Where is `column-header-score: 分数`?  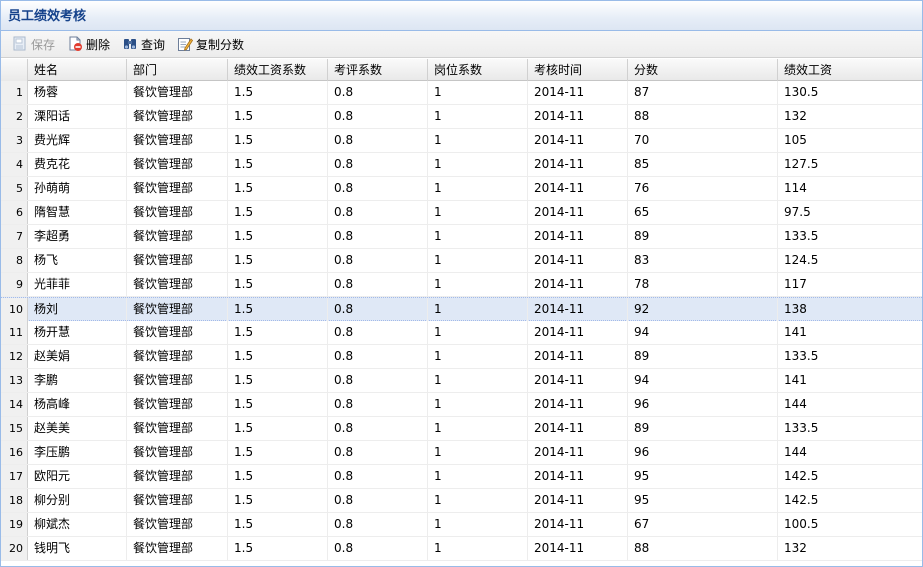
column-header-score: 分数 is located at coordinates (703, 70).